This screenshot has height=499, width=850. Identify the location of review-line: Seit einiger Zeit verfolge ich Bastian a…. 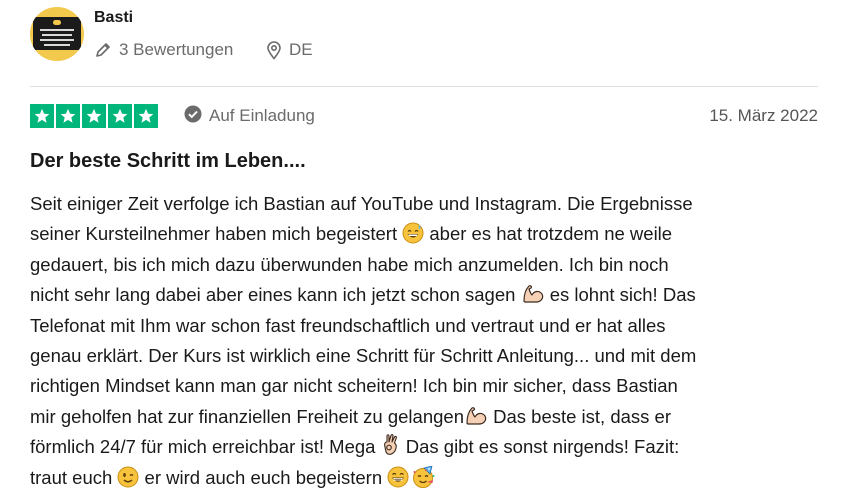
(361, 203).